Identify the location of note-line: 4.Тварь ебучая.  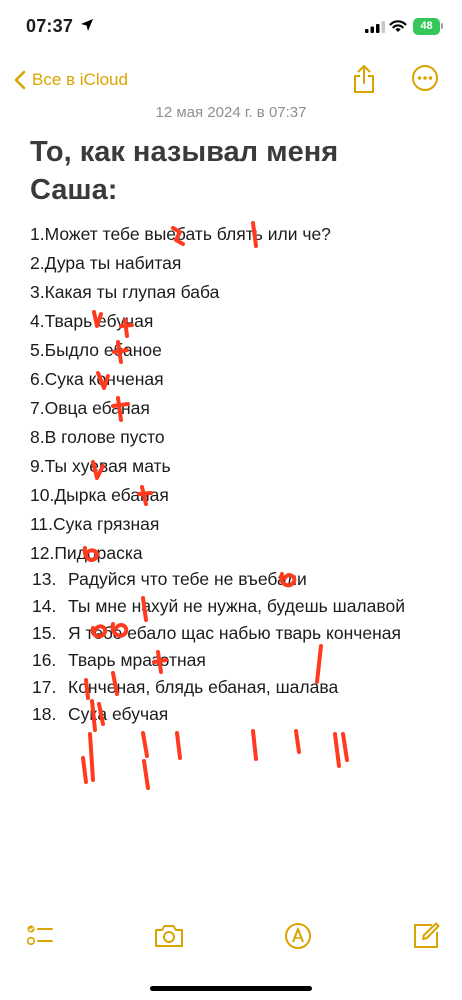
(92, 321).